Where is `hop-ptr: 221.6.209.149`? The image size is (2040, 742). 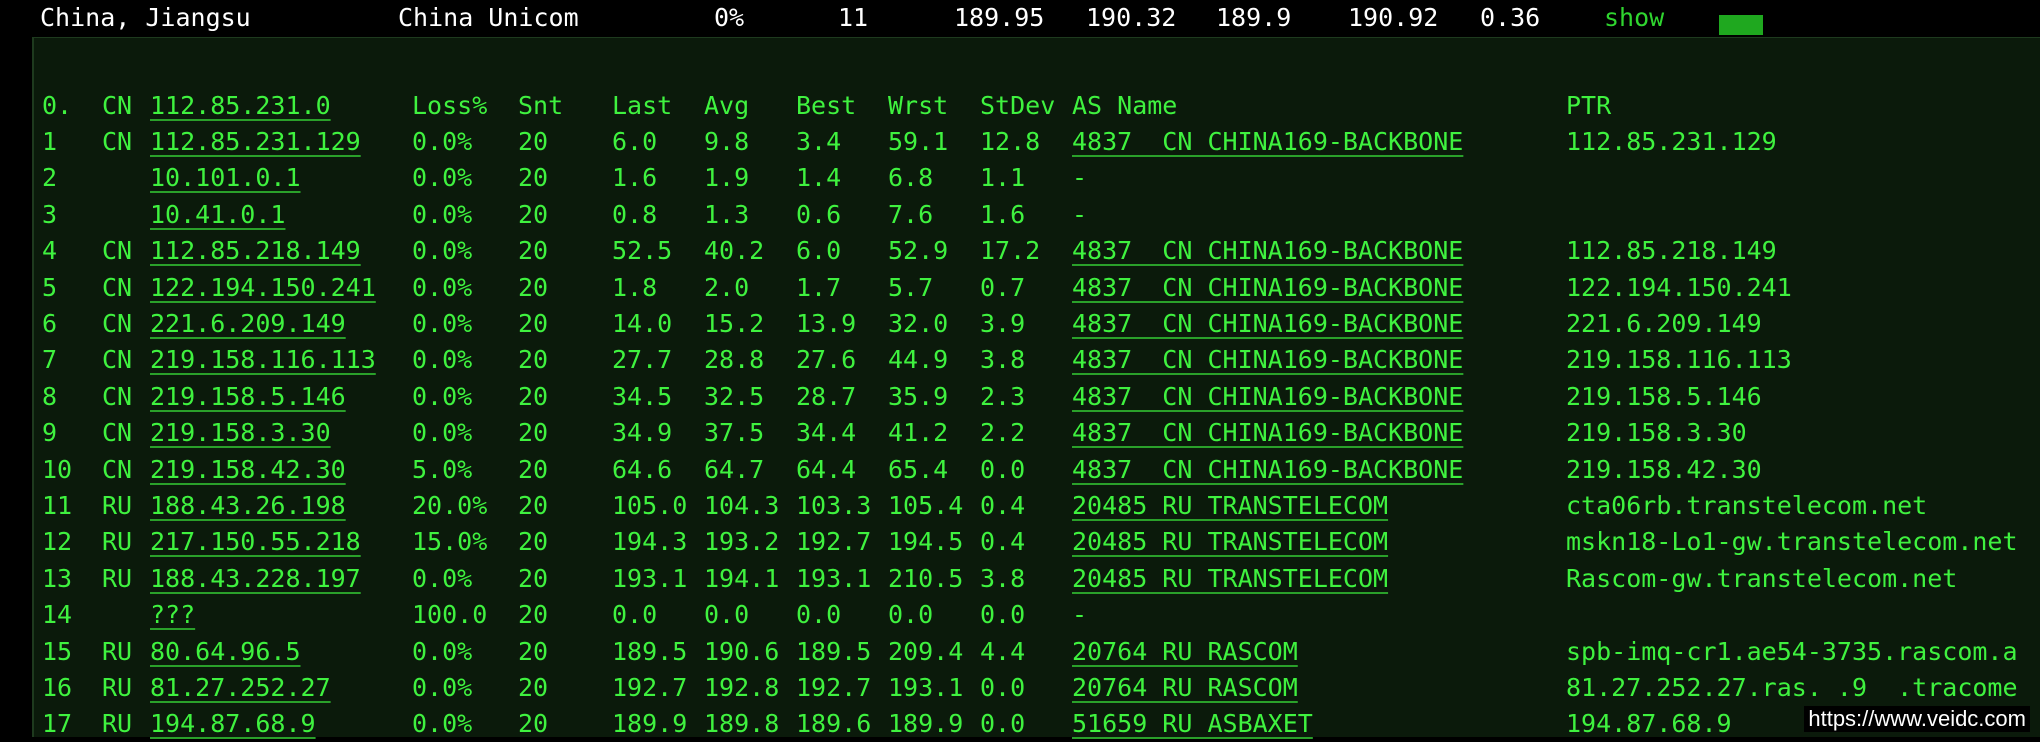 hop-ptr: 221.6.209.149 is located at coordinates (1664, 323).